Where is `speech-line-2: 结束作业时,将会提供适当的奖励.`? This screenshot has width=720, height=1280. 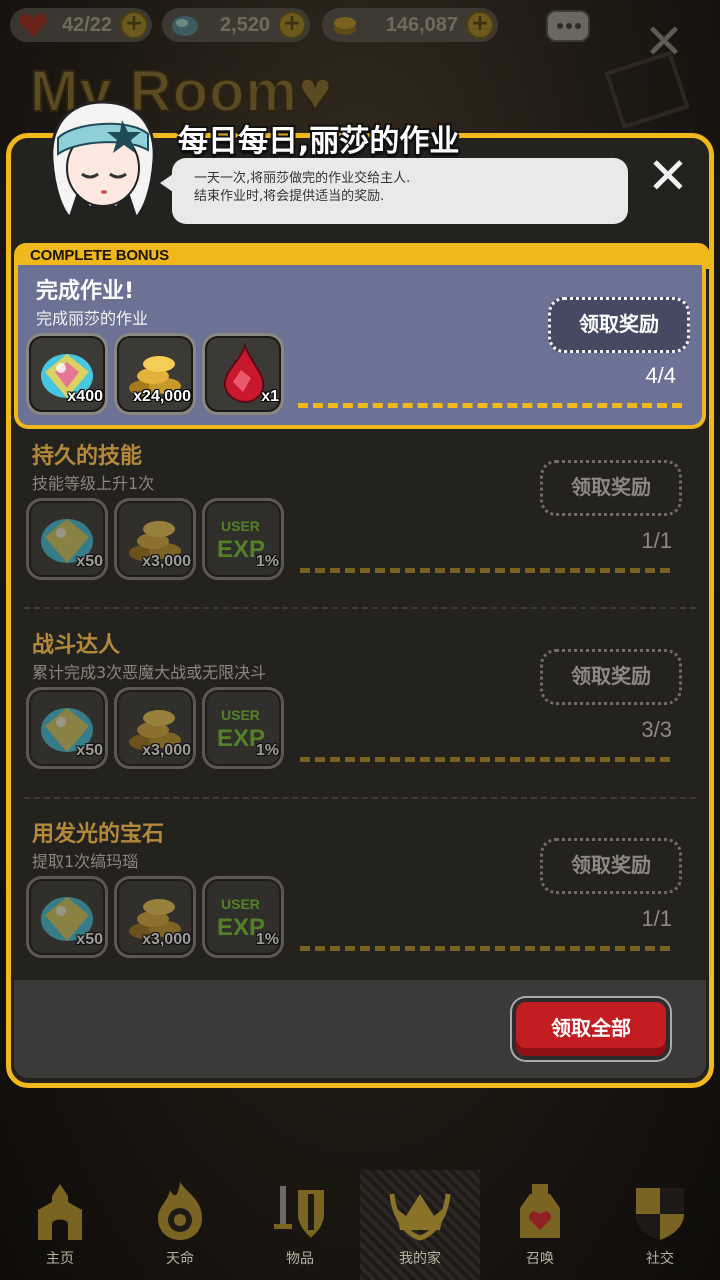 speech-line-2: 结束作业时,将会提供适当的奖励. is located at coordinates (289, 196).